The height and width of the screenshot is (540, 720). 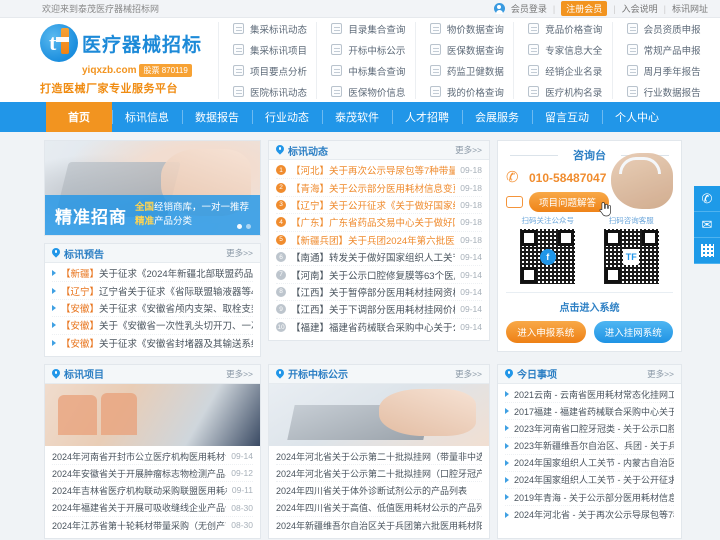 I want to click on list-item: 2023年河南省口腔牙冠类 - 关于公示口腔修复膜, so click(x=589, y=429).